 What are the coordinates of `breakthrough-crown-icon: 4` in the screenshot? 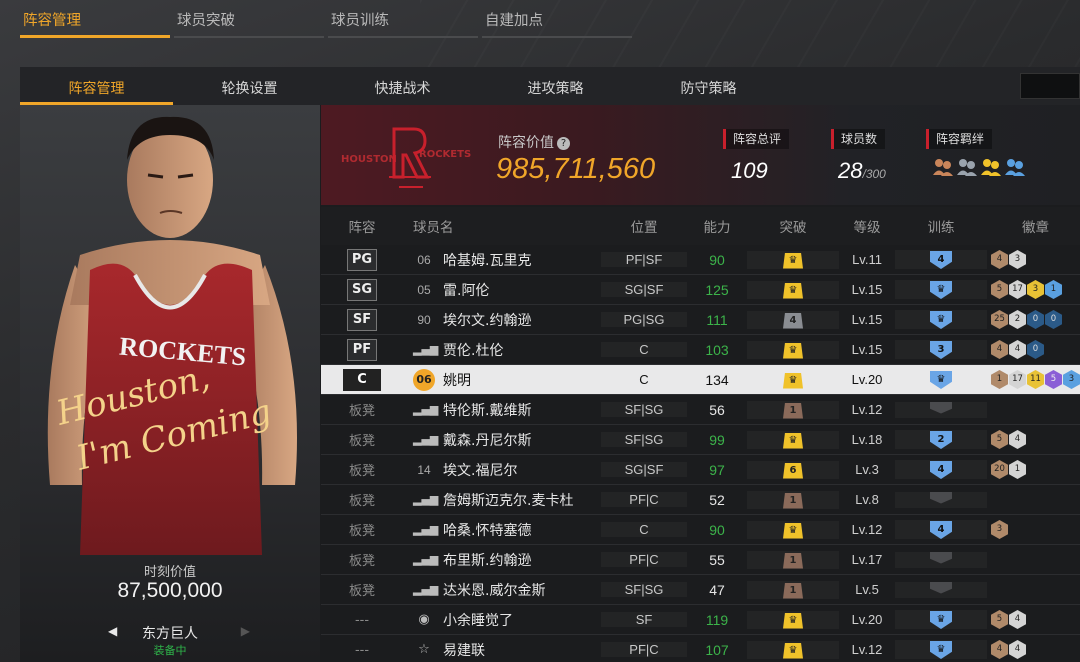 It's located at (793, 320).